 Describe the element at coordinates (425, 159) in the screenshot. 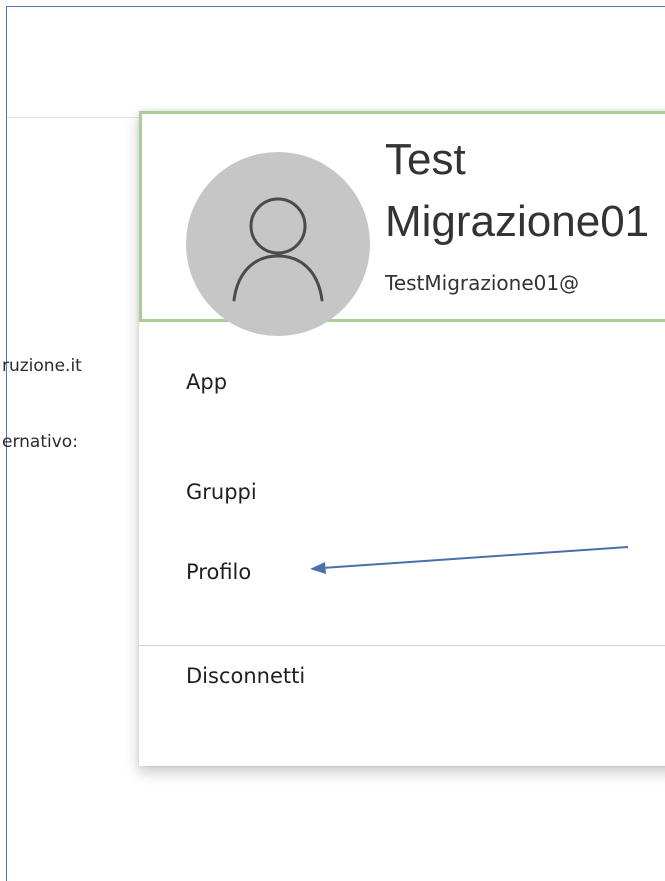

I see `user-name-first: Test` at that location.